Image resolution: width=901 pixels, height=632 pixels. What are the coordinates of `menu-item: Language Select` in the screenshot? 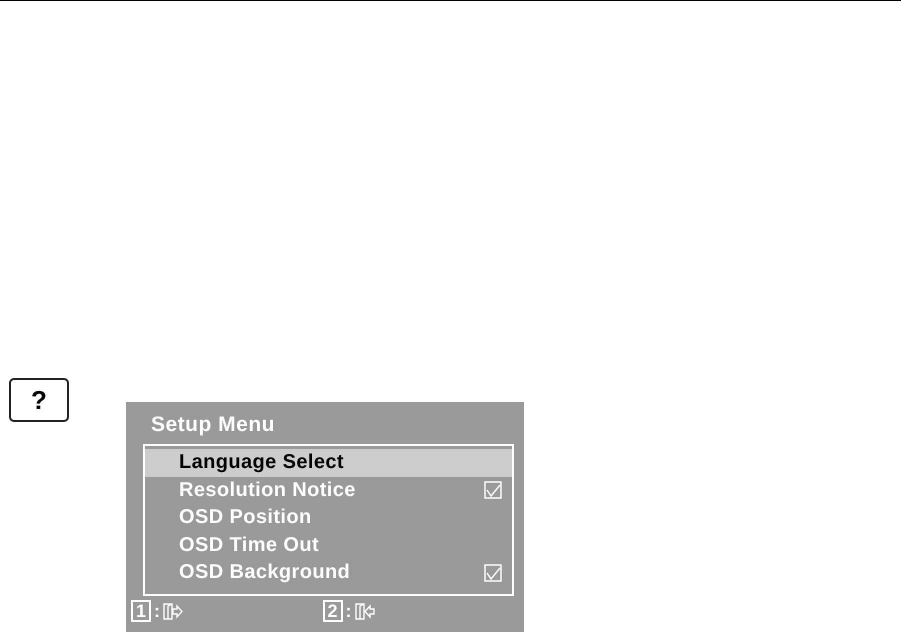 It's located at (328, 462).